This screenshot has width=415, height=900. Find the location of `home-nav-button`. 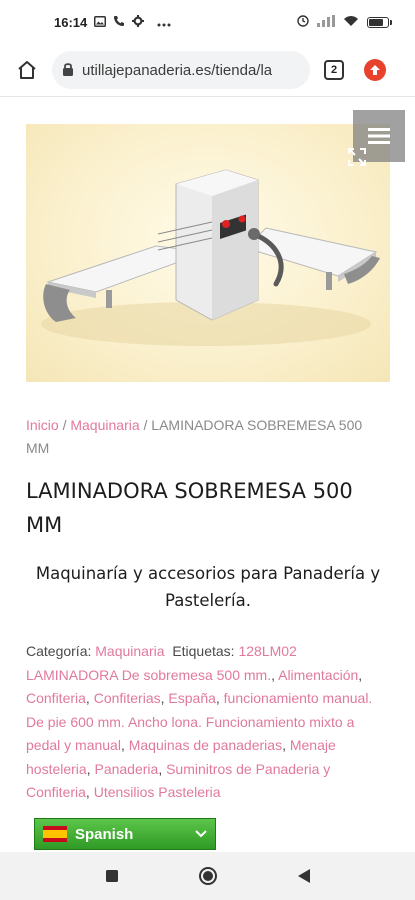

home-nav-button is located at coordinates (208, 876).